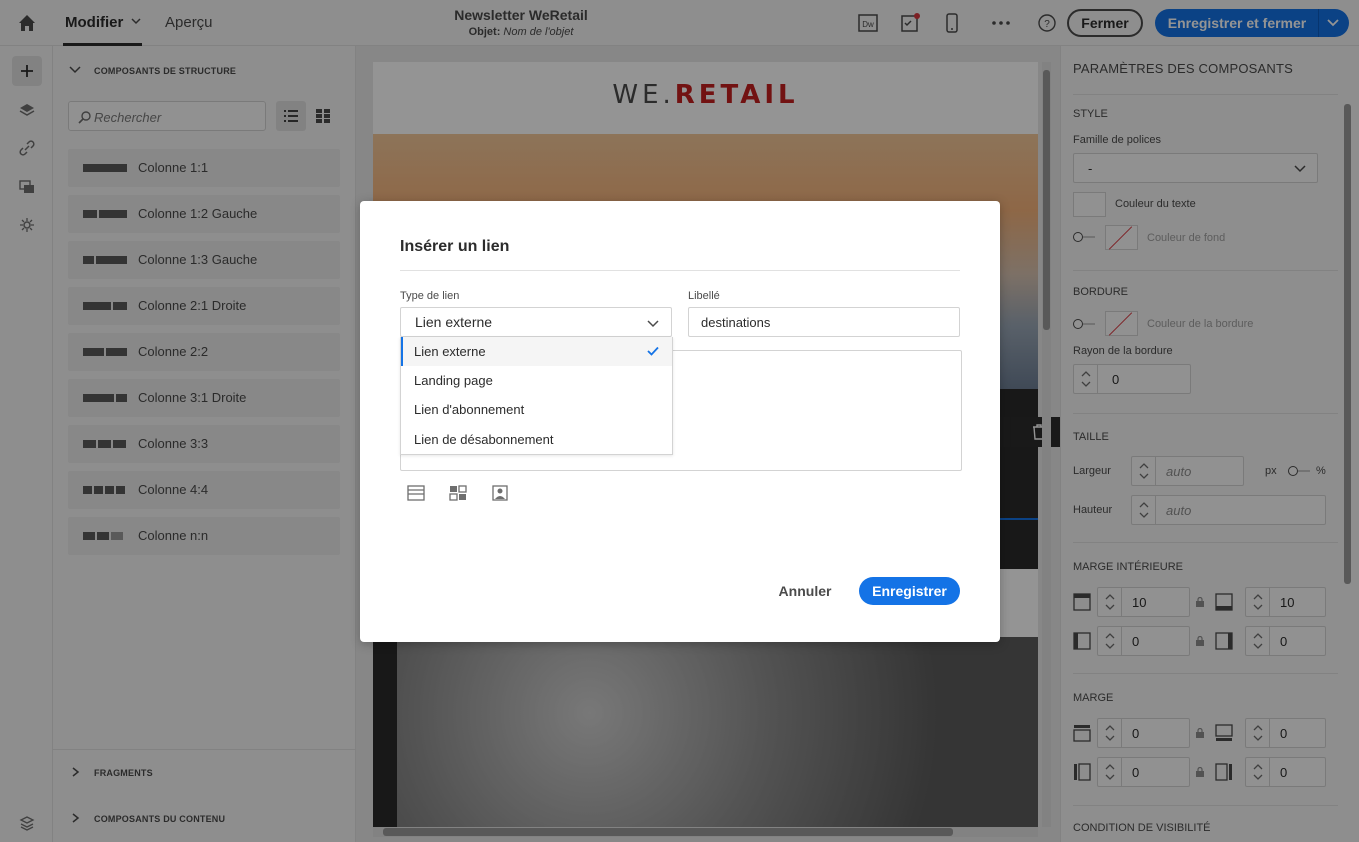  What do you see at coordinates (458, 493) in the screenshot?
I see `blocks-icon` at bounding box center [458, 493].